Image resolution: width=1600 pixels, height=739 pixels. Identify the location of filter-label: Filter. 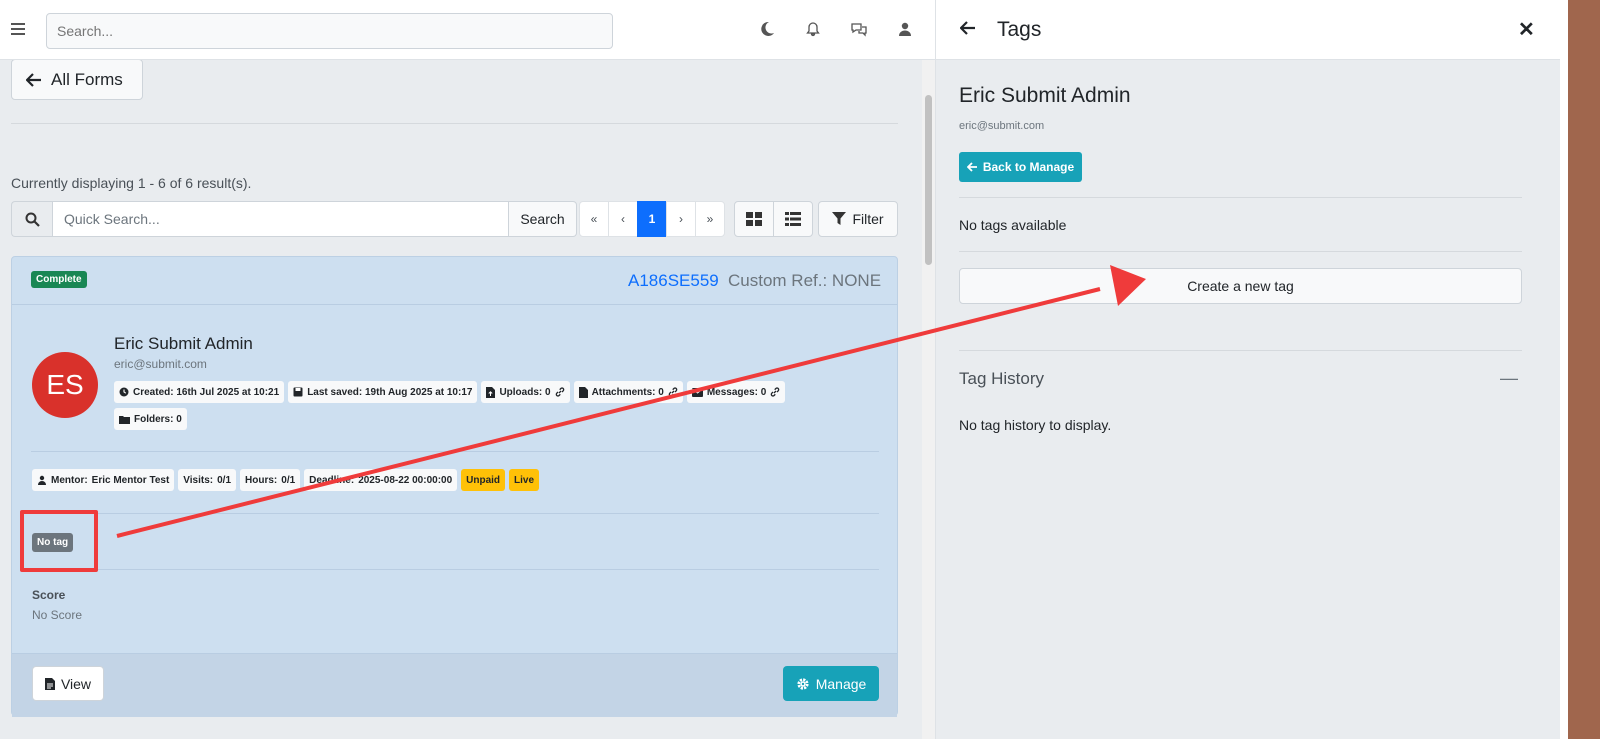
(868, 219).